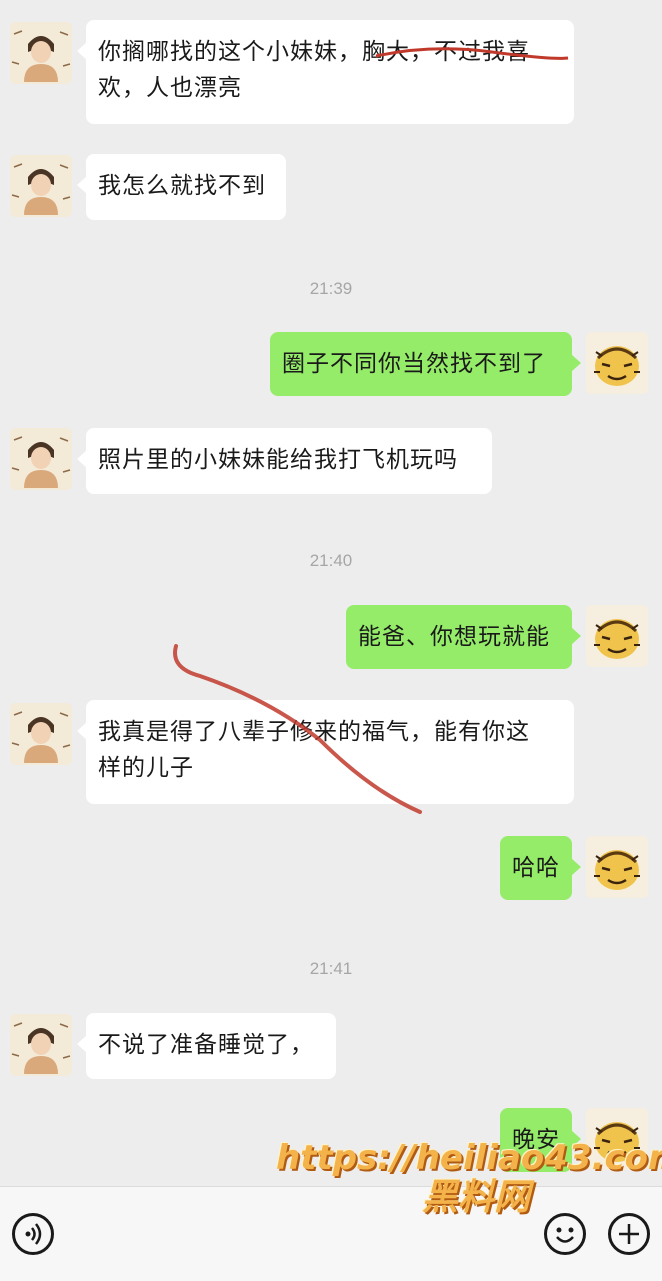 This screenshot has height=1281, width=662. Describe the element at coordinates (536, 868) in the screenshot. I see `message-text: 哈哈` at that location.